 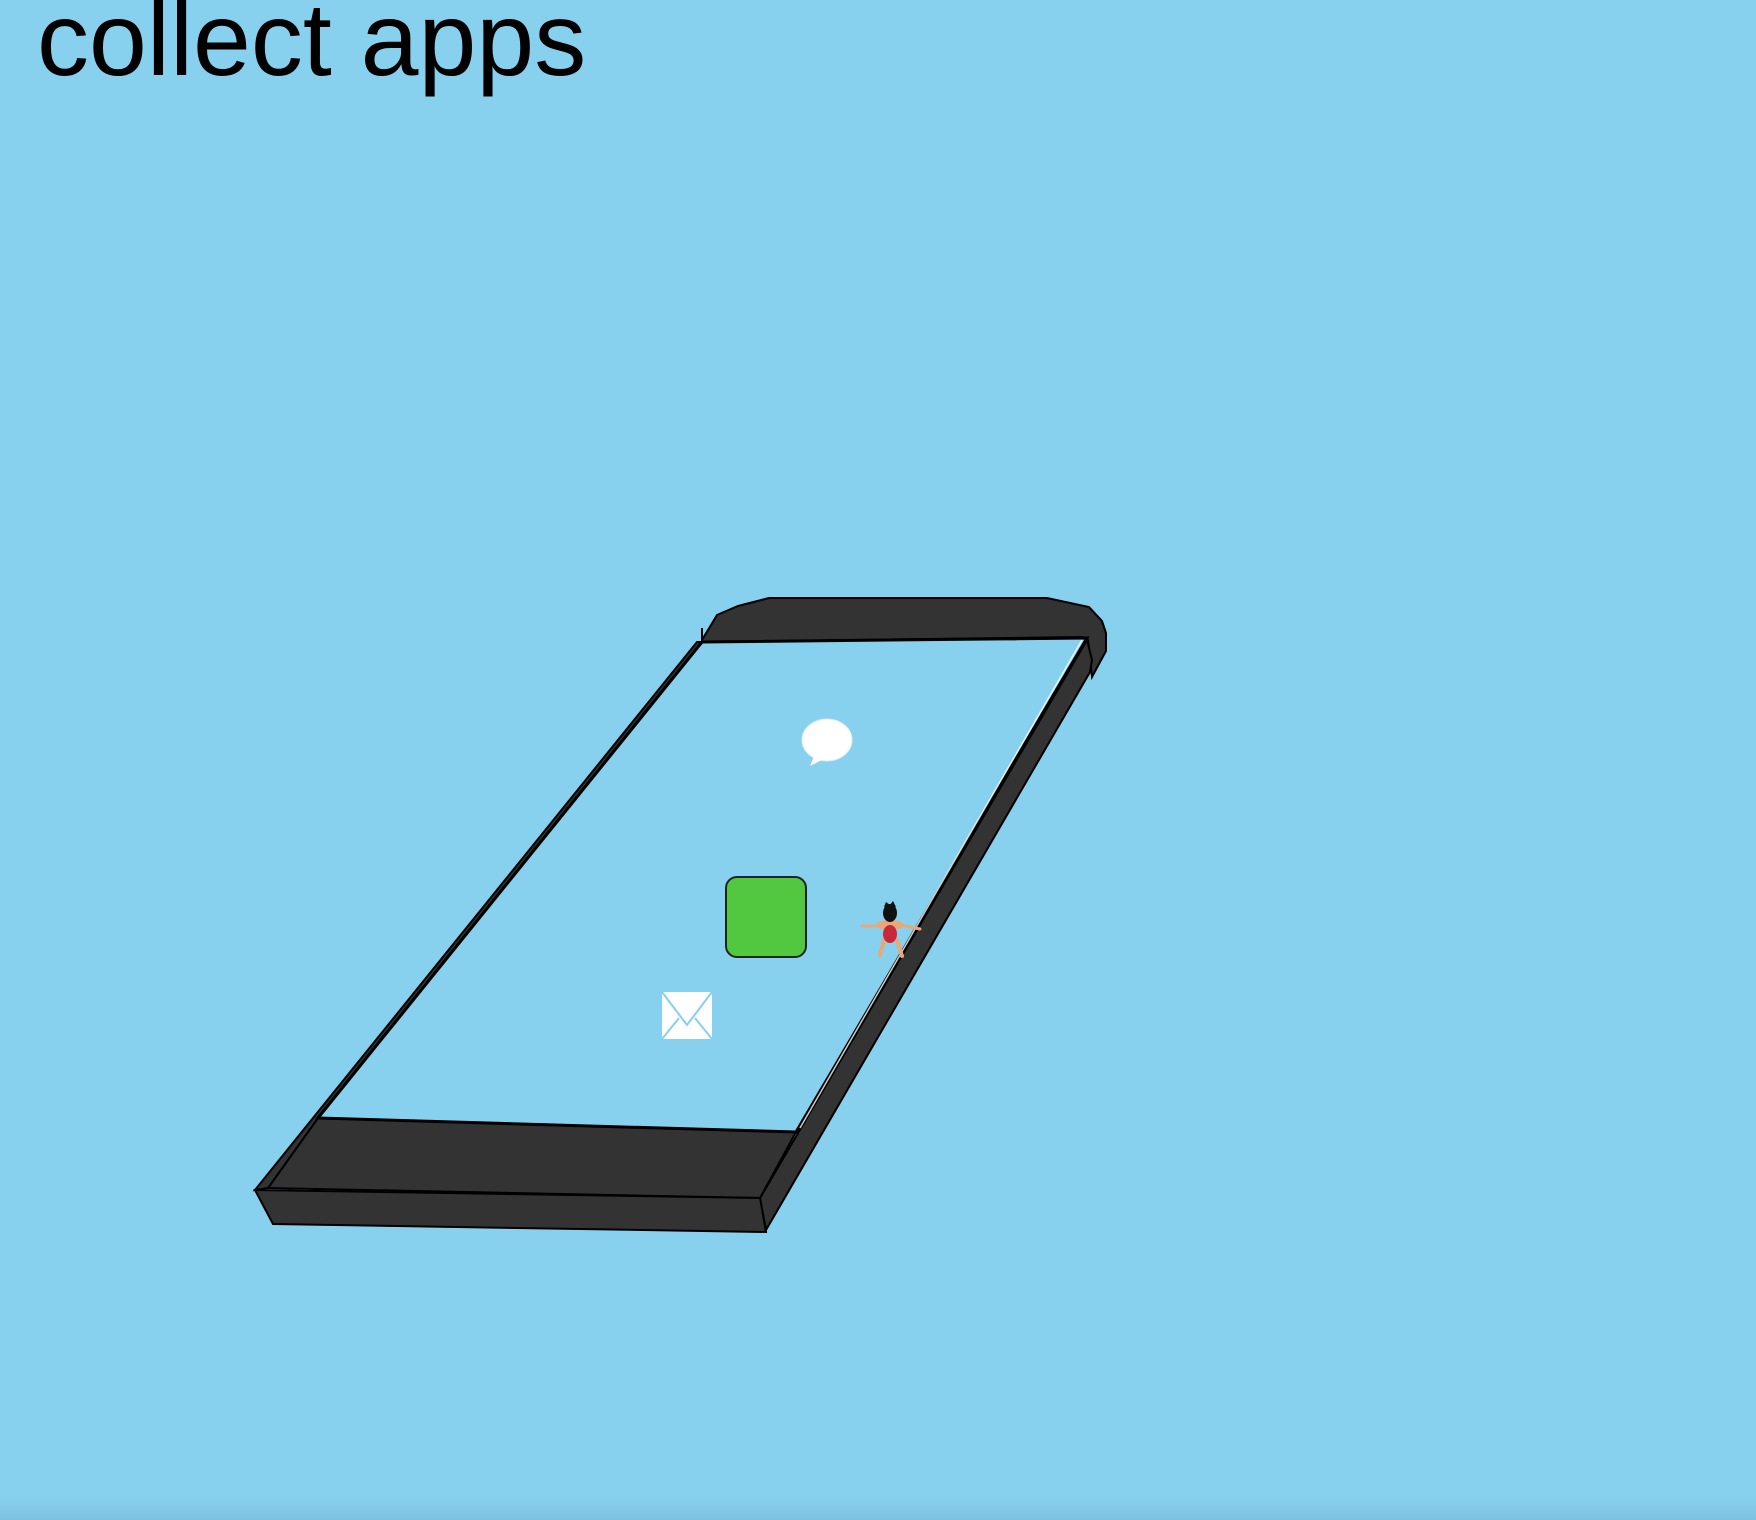 I want to click on bottom-strip, so click(x=878, y=1508).